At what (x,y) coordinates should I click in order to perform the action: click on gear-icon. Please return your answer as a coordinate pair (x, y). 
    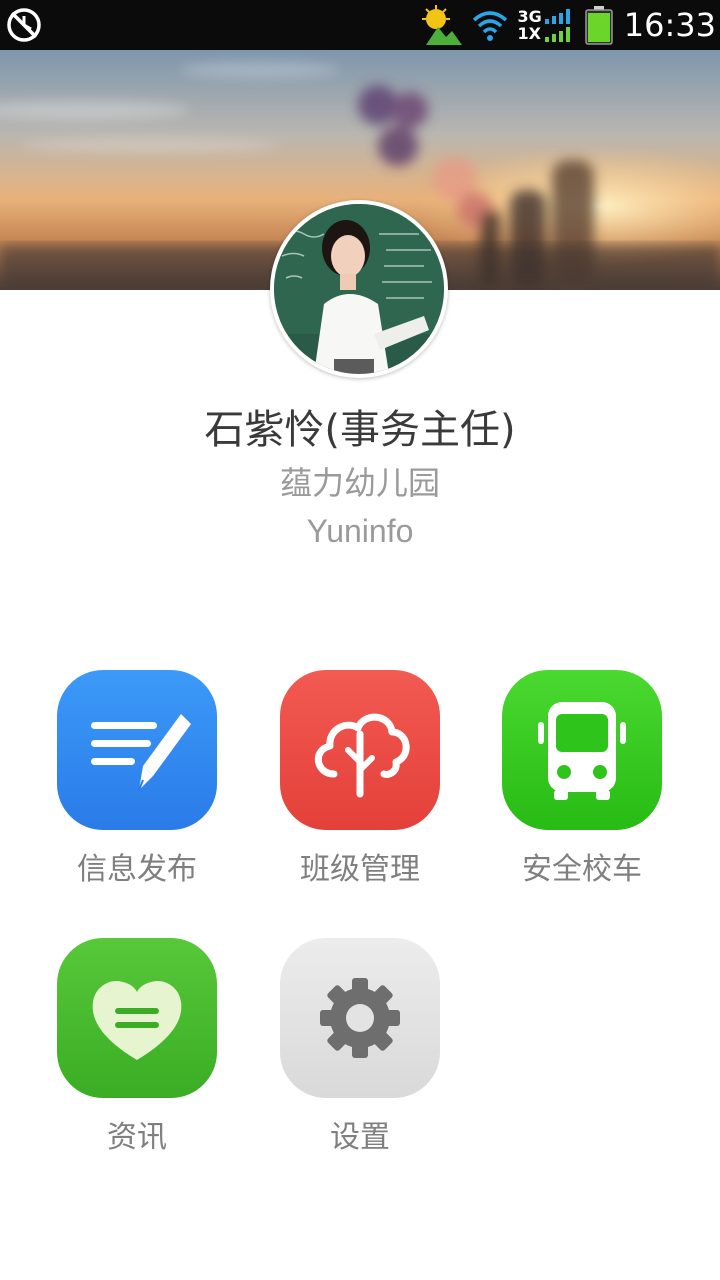
    Looking at the image, I should click on (360, 1018).